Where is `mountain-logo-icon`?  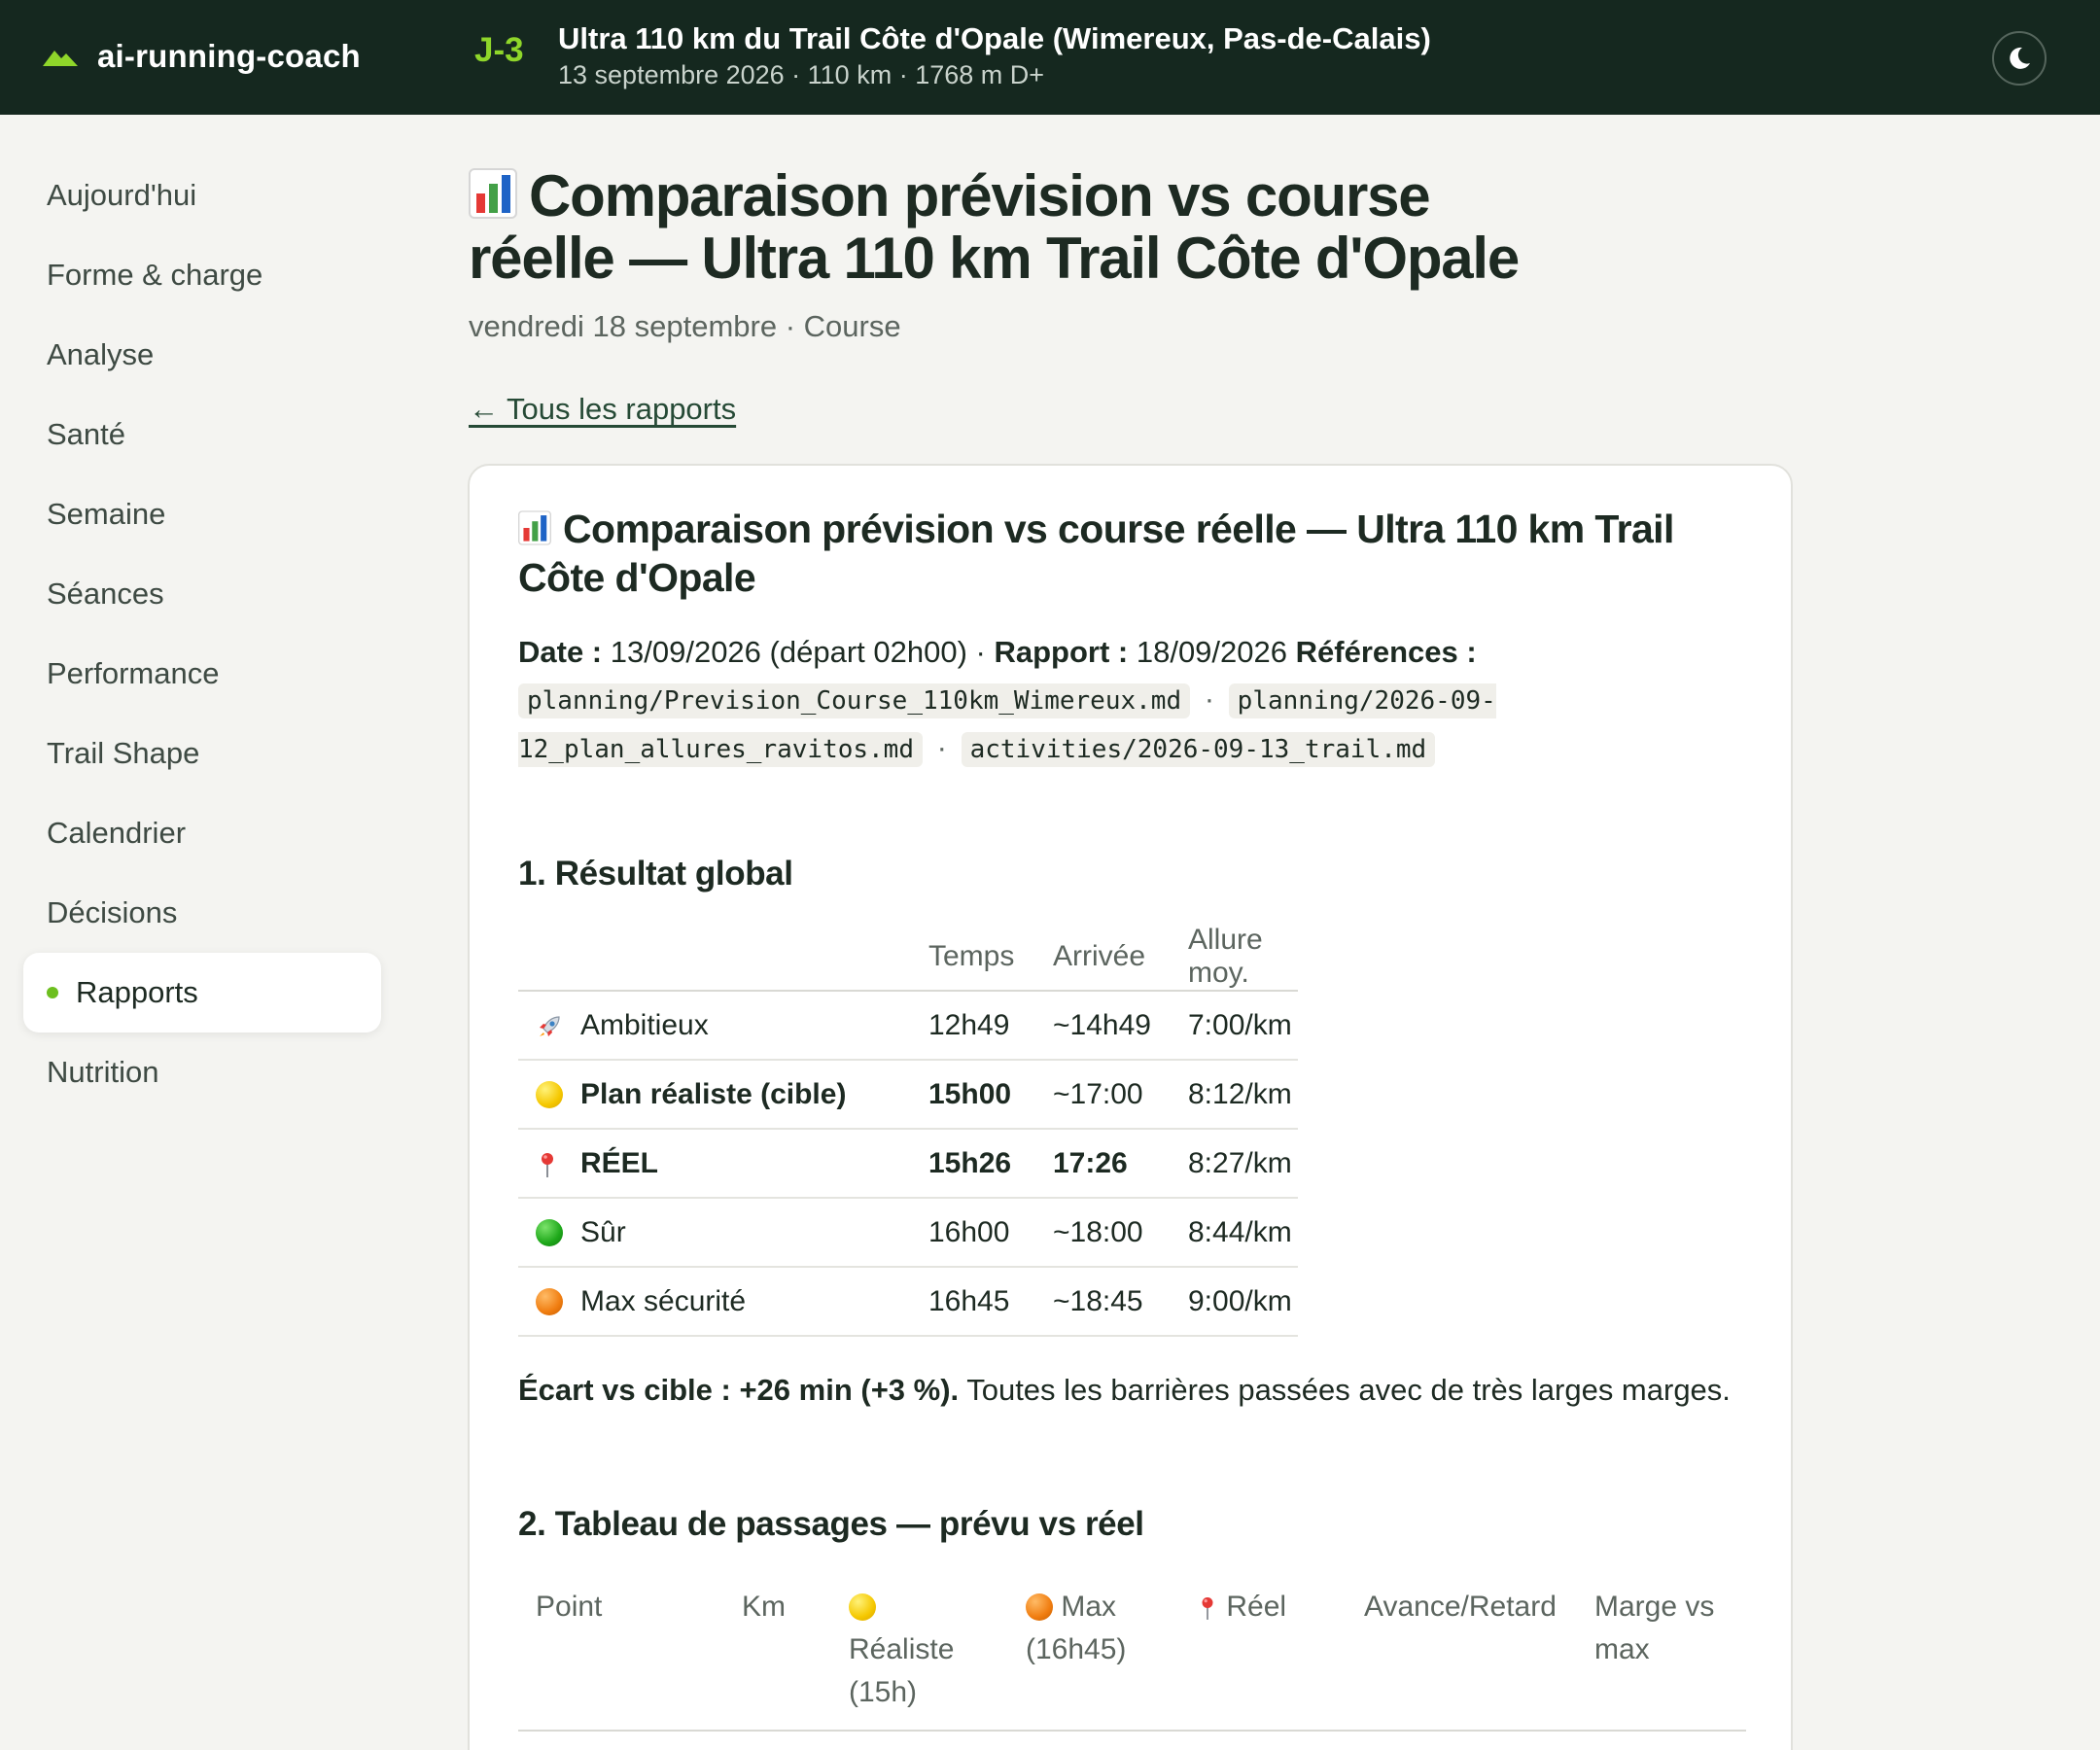
mountain-logo-icon is located at coordinates (60, 58).